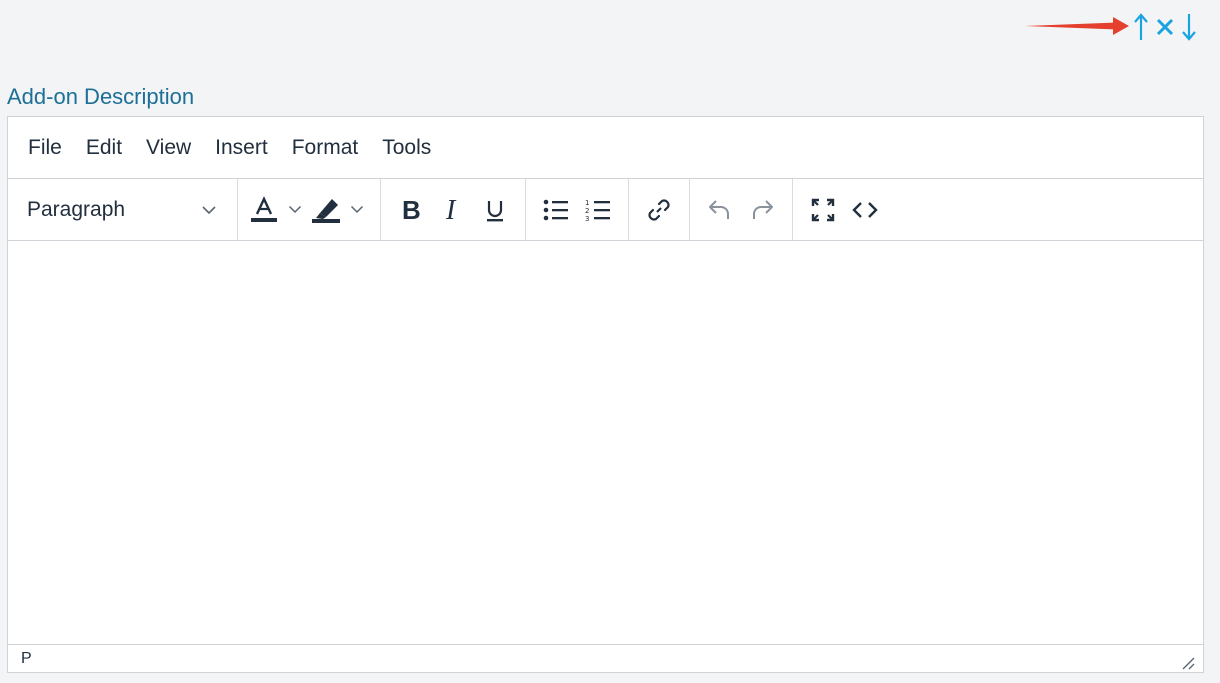 The image size is (1220, 683). I want to click on bold-icon: B, so click(411, 210).